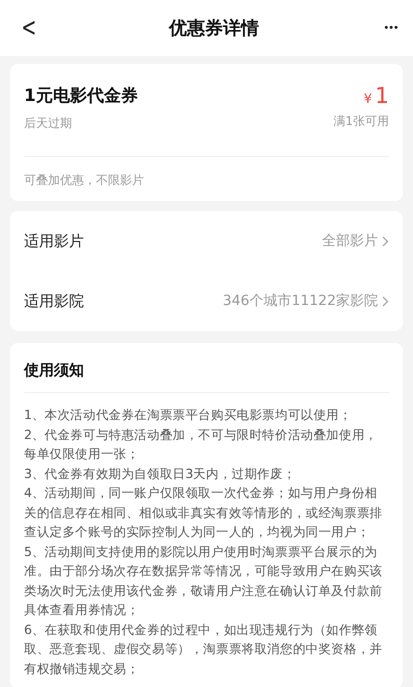 This screenshot has width=413, height=687. Describe the element at coordinates (204, 649) in the screenshot. I see `rule-text: 6、在获取和使用代金券的过程中，如出现违规行为（如作弊领取、恶意套现、虚假交易等），淘票票将取消您的中奖资格，并有权撤销违规交易；` at that location.